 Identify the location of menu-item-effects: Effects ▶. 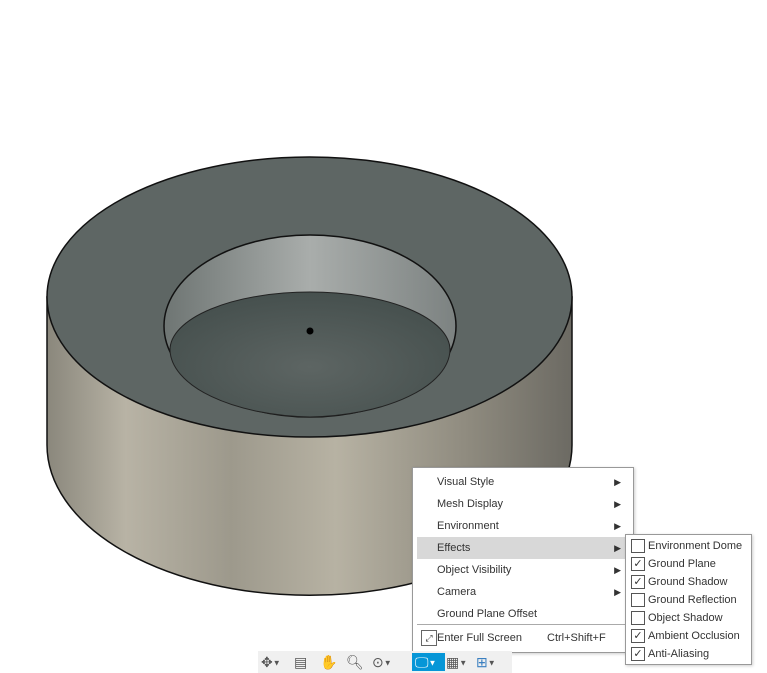
(523, 548).